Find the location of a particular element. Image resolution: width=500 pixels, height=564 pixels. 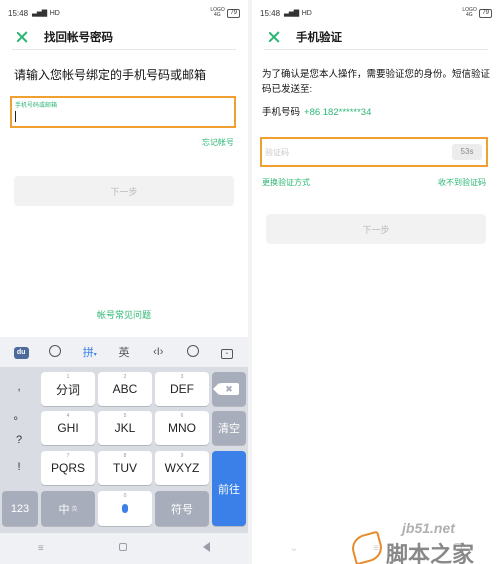

verification-code-placeholder: 验证码 is located at coordinates (277, 152).